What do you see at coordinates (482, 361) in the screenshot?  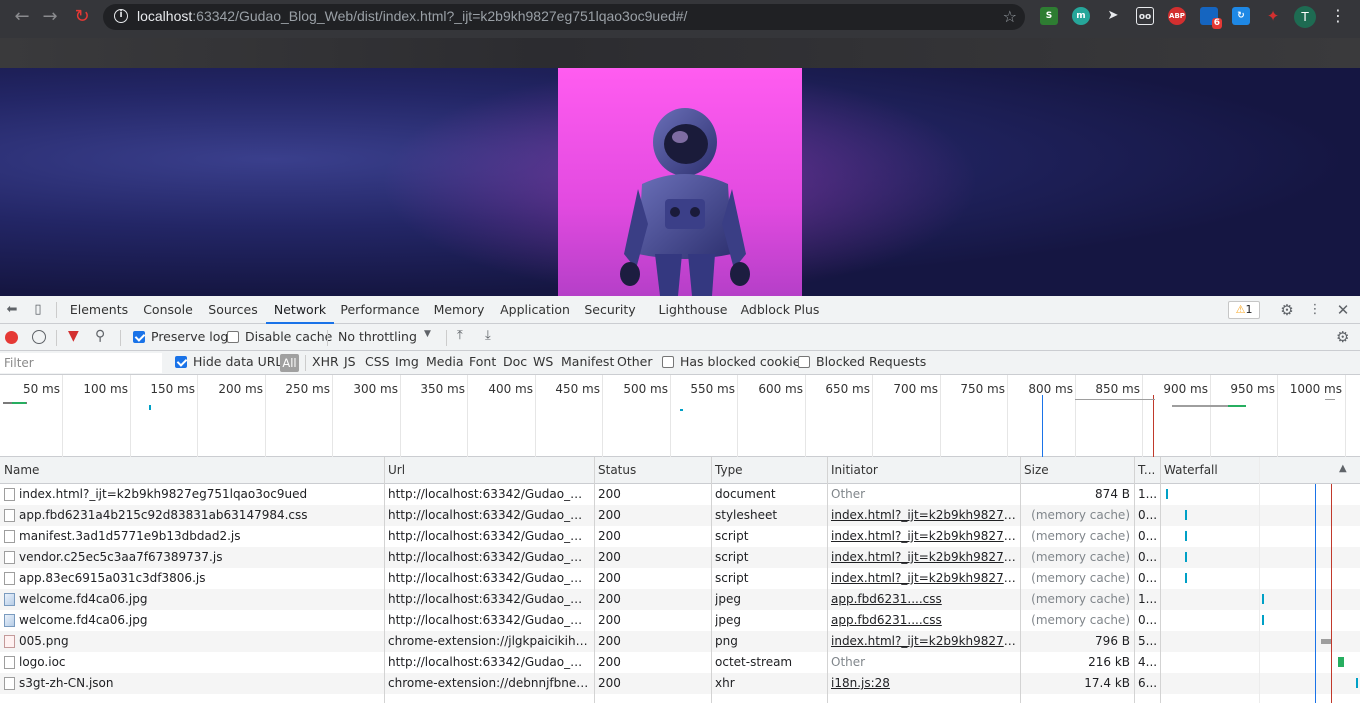 I see `type-filter-font: Font` at bounding box center [482, 361].